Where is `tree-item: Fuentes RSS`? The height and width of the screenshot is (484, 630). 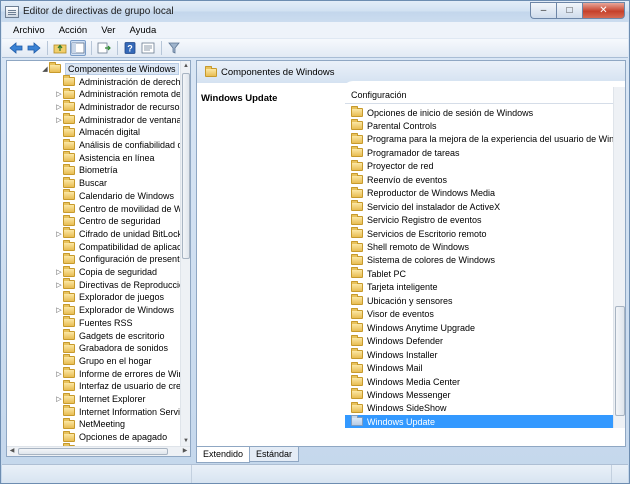
tree-item: Fuentes RSS is located at coordinates (94, 322).